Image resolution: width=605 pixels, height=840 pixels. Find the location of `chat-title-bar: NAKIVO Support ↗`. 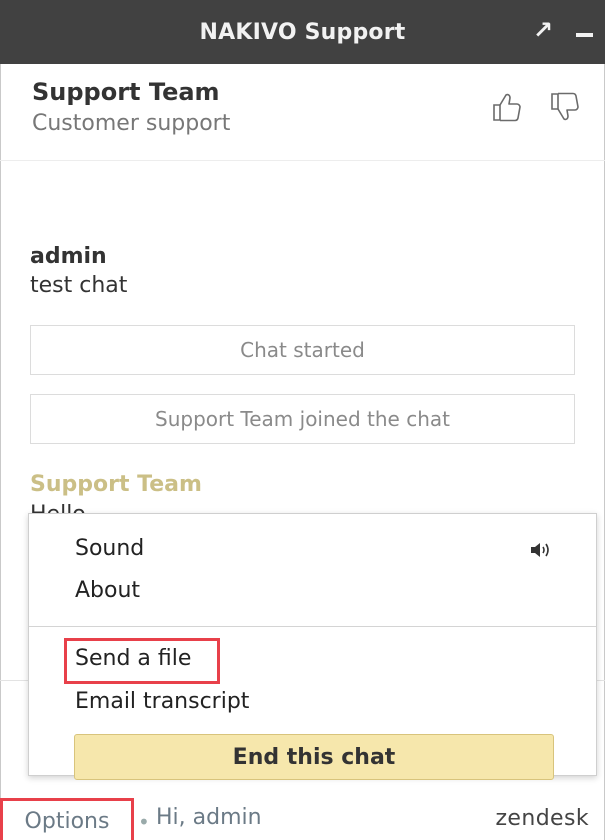

chat-title-bar: NAKIVO Support ↗ is located at coordinates (302, 32).